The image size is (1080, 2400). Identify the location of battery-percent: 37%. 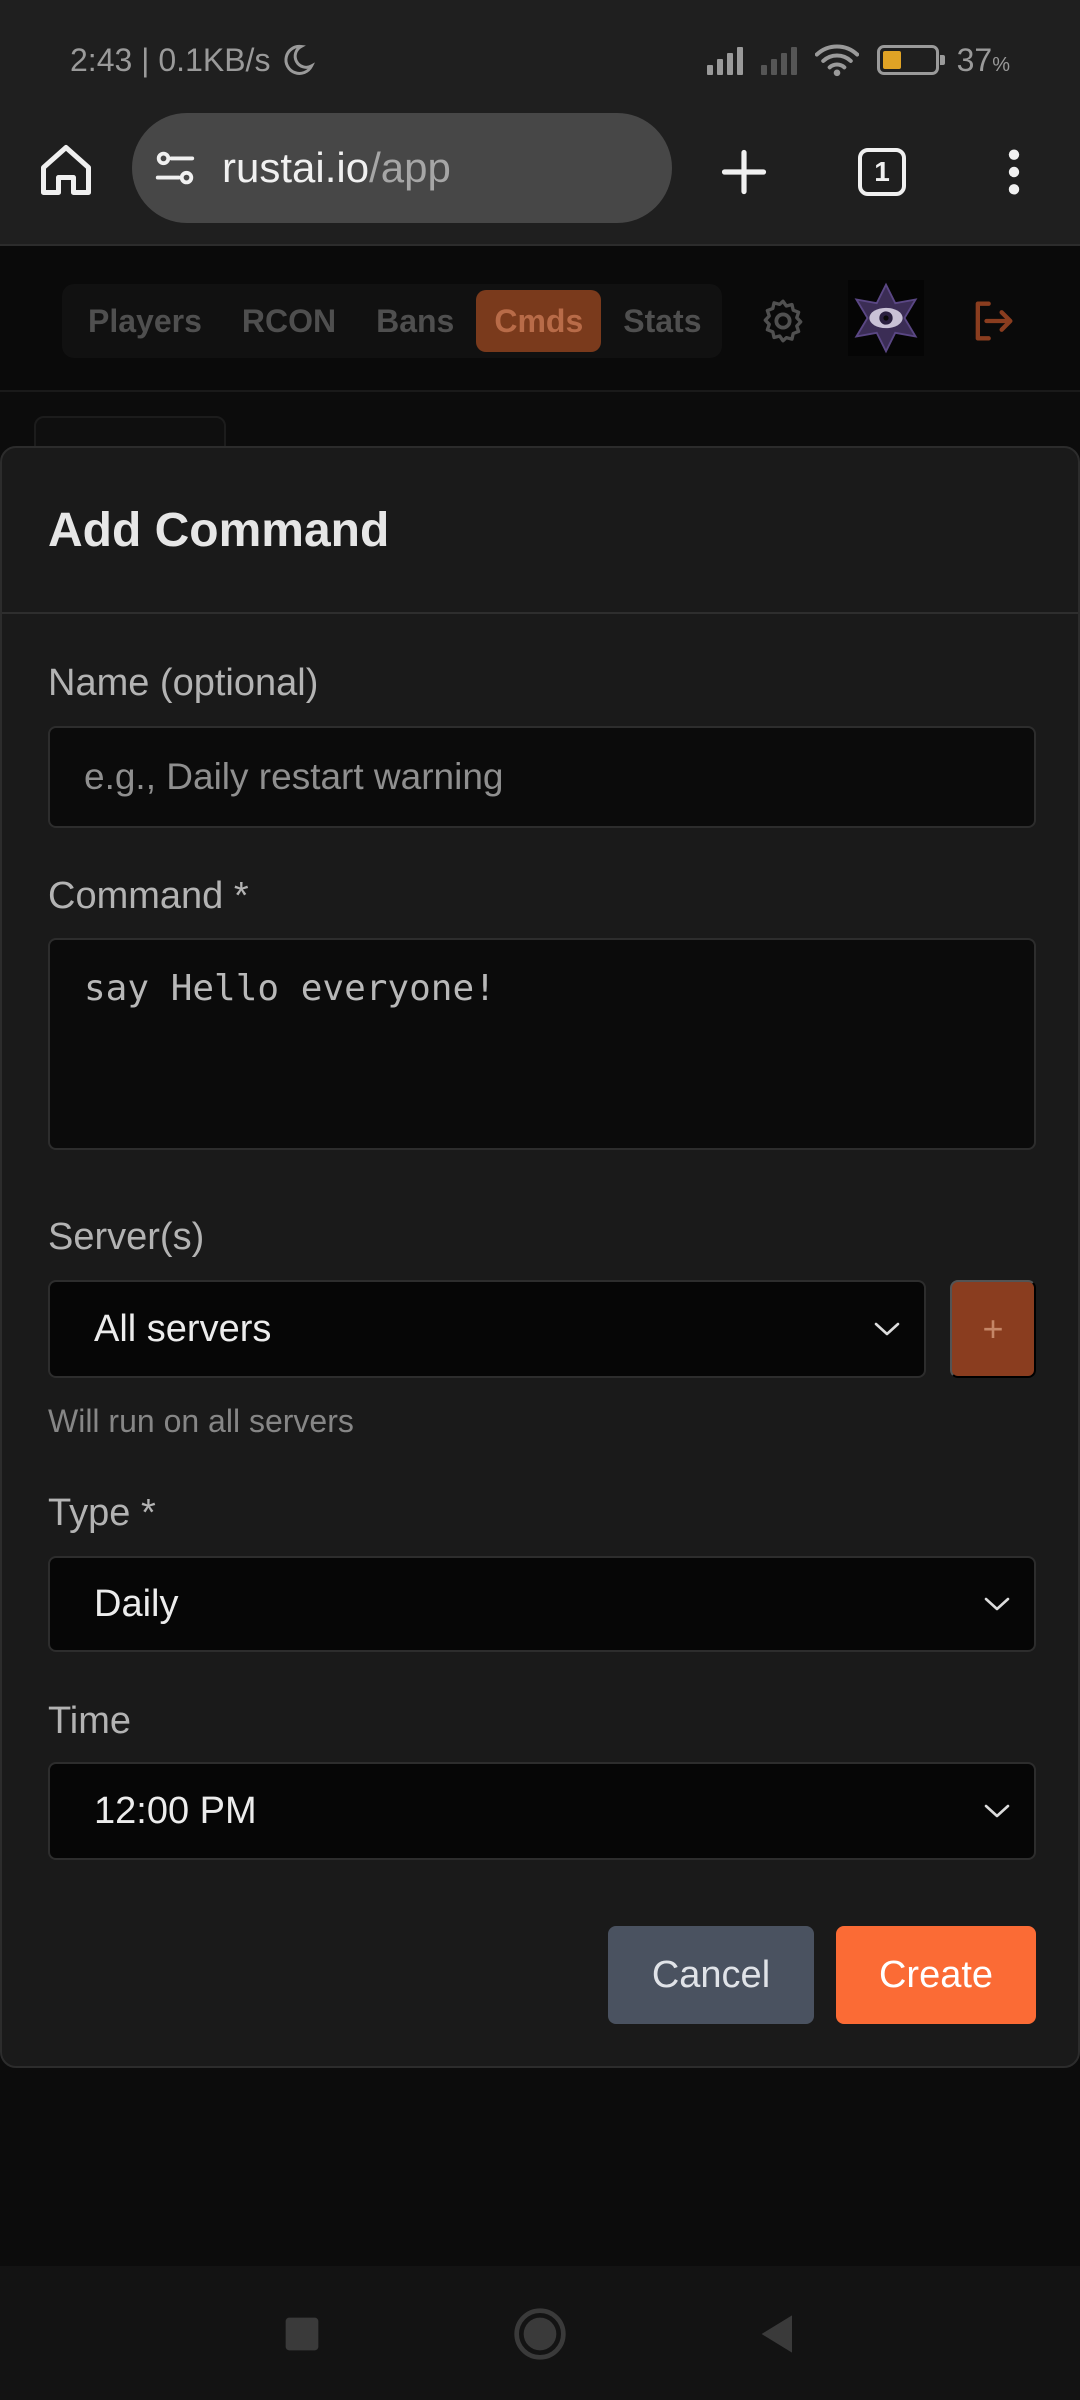
(983, 59).